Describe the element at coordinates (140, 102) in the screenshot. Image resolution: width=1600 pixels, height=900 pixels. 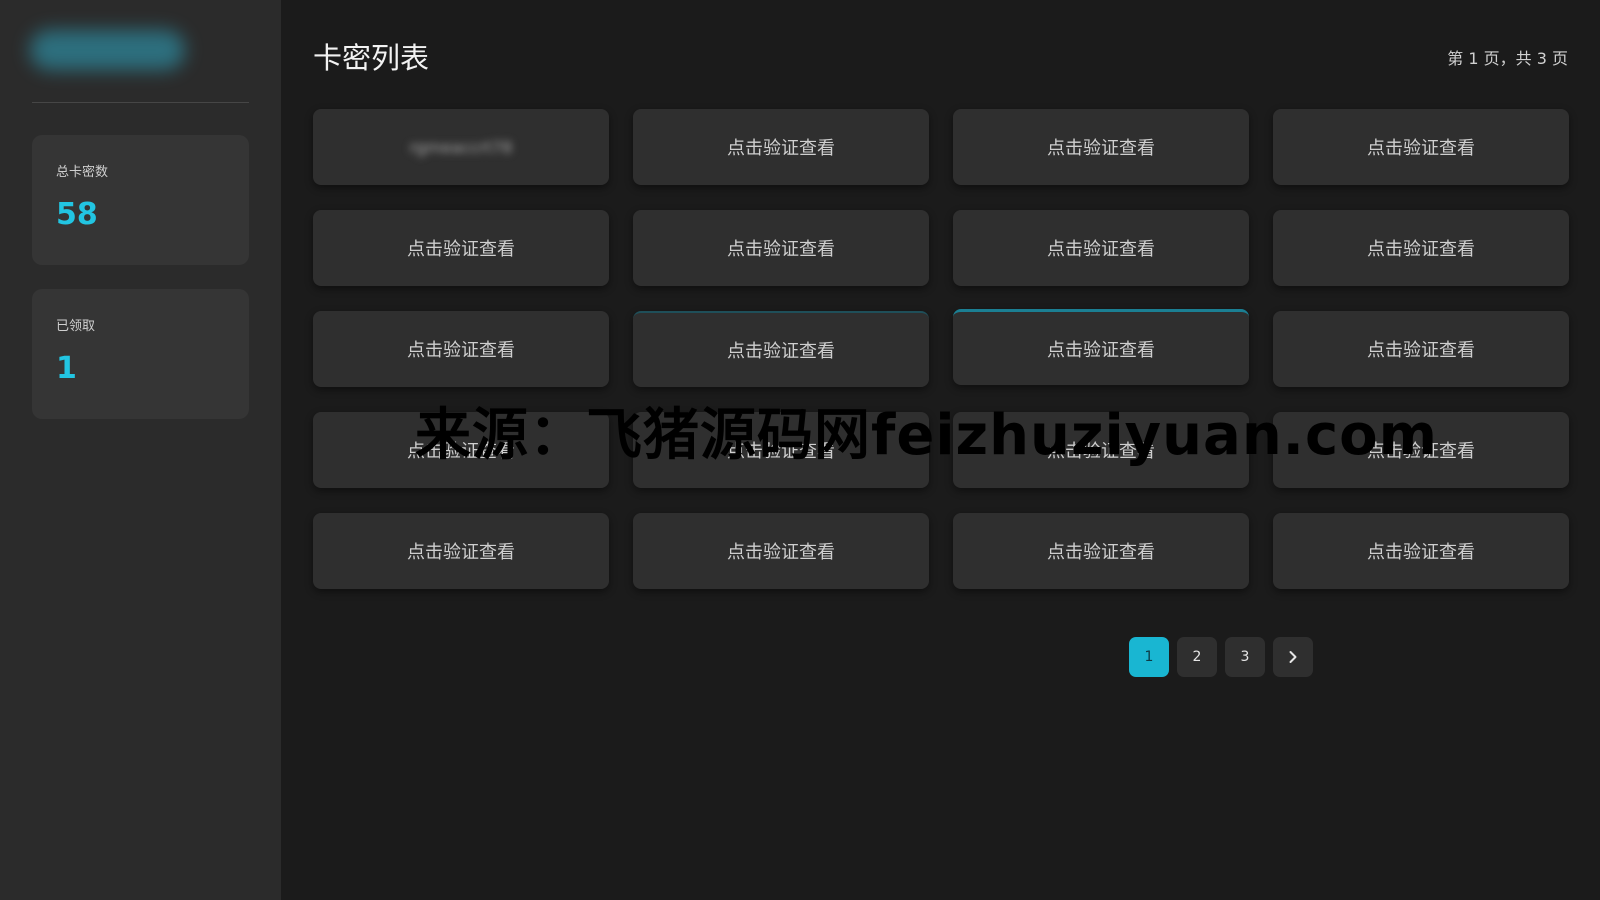
I see `sidebar-divider` at that location.